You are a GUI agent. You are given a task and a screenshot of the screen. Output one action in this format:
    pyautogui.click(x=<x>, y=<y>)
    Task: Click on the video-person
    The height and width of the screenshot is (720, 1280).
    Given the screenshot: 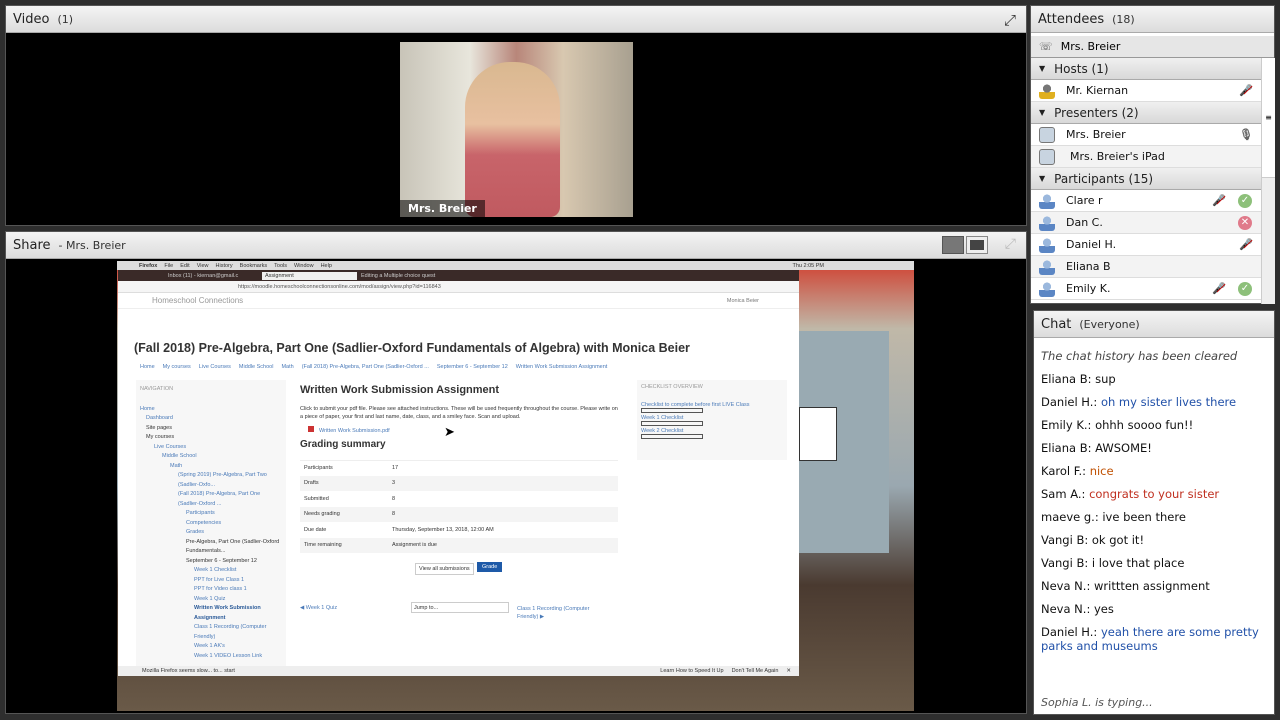 What is the action you would take?
    pyautogui.click(x=512, y=139)
    